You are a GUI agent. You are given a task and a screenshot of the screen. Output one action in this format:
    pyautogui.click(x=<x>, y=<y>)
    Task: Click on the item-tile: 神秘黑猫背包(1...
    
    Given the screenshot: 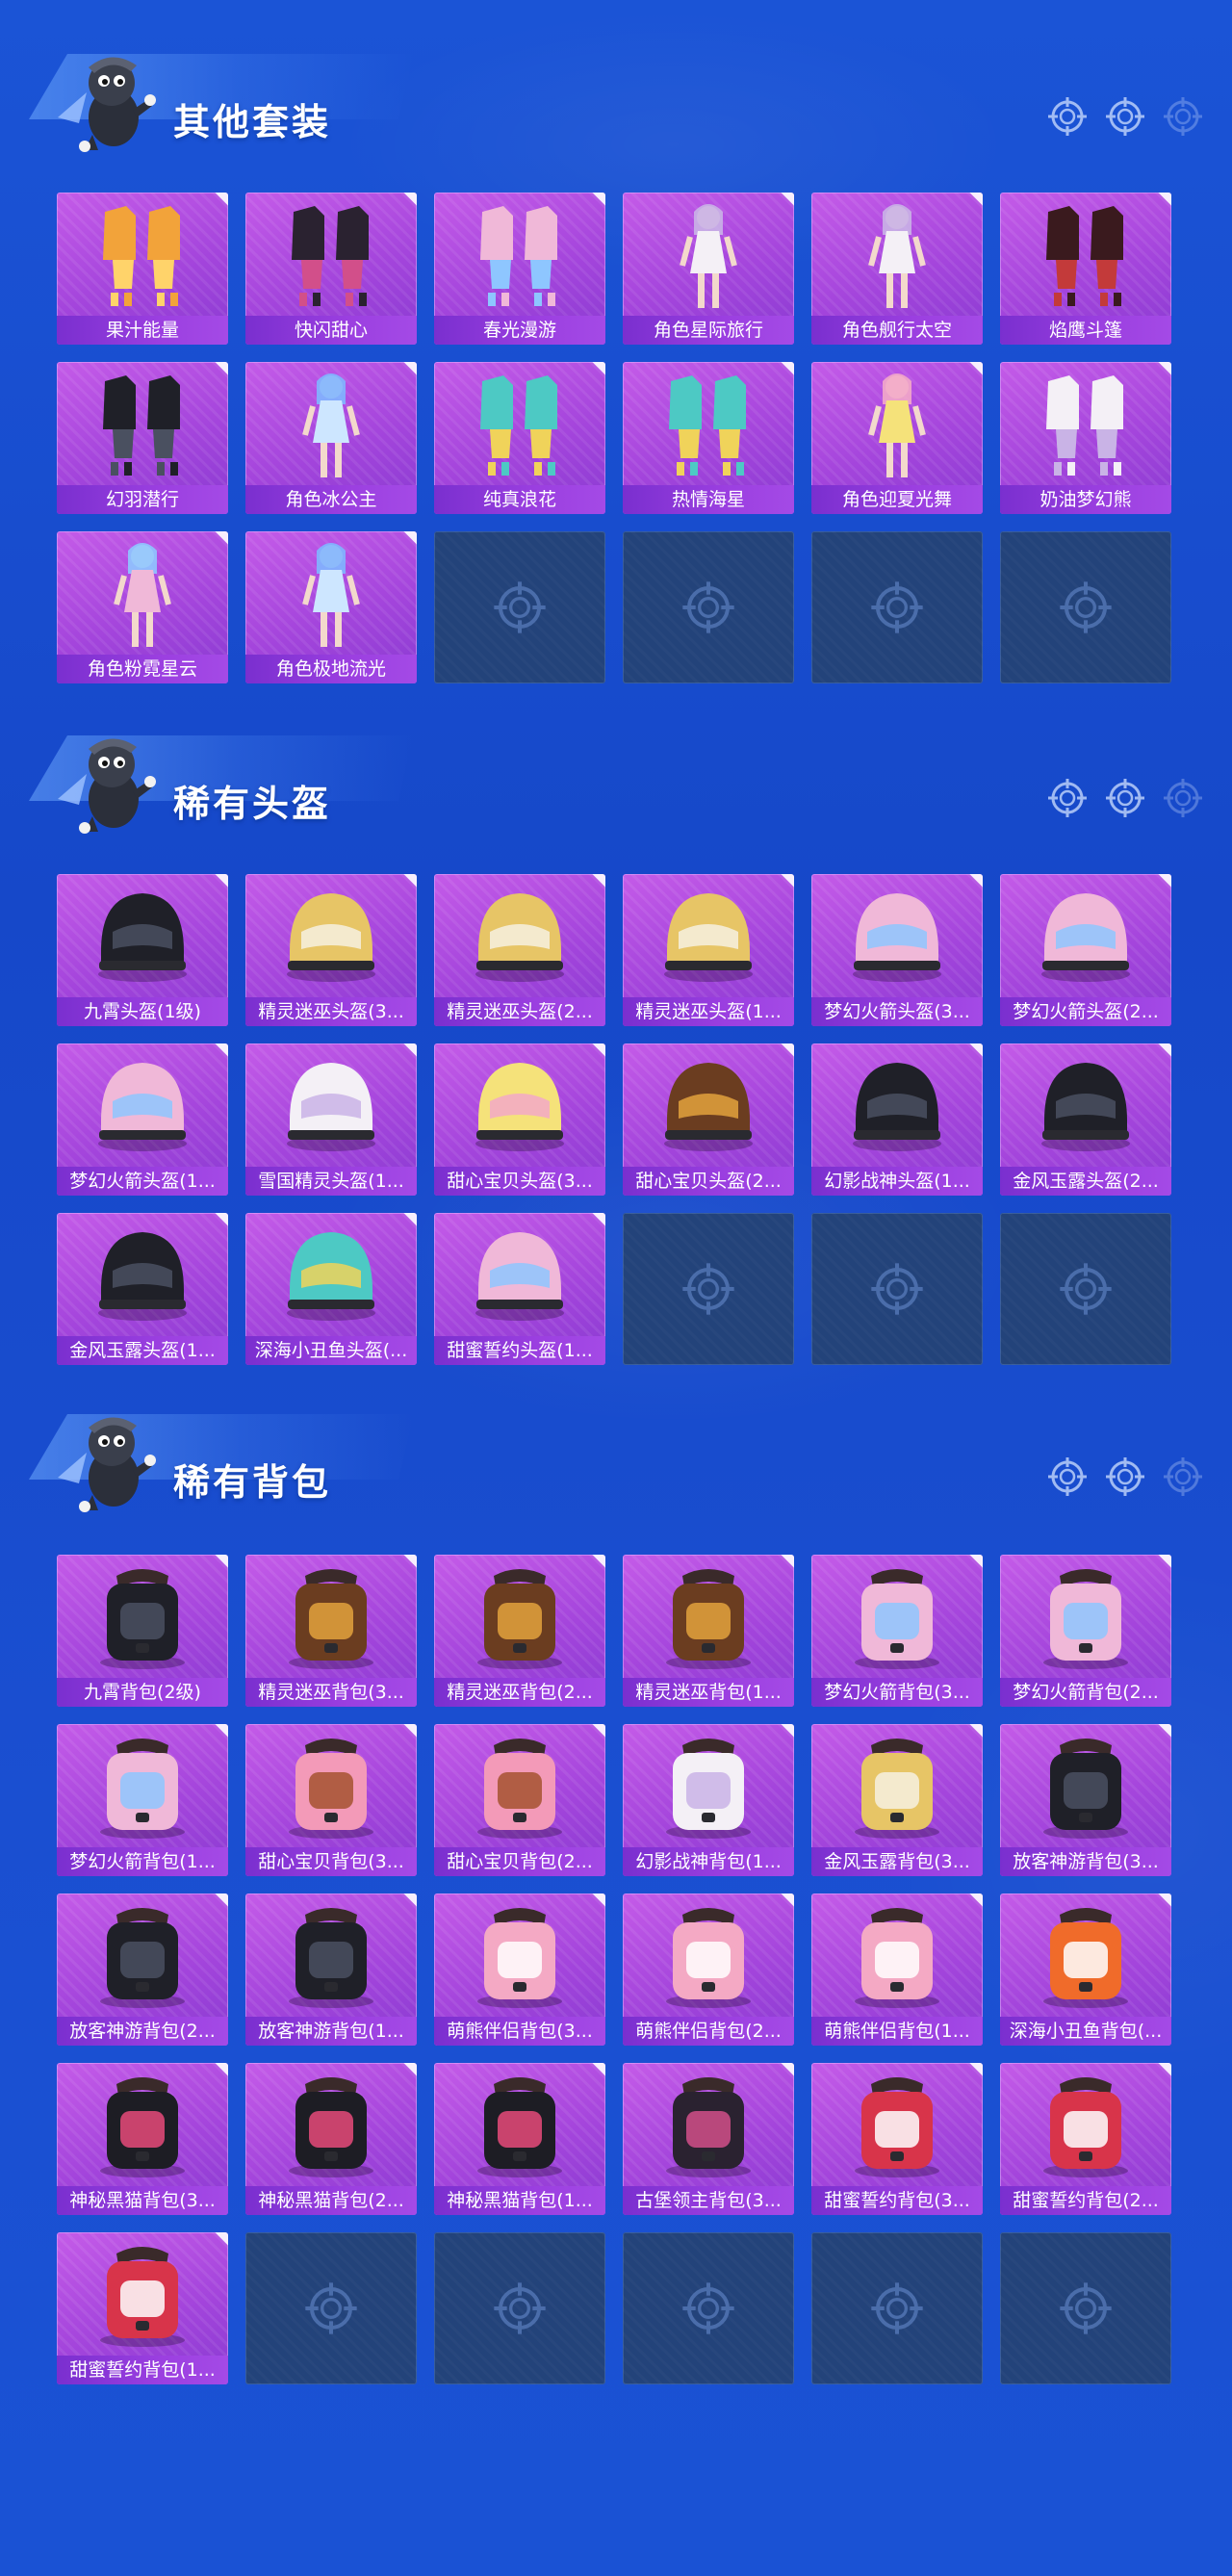 What is the action you would take?
    pyautogui.click(x=519, y=2139)
    